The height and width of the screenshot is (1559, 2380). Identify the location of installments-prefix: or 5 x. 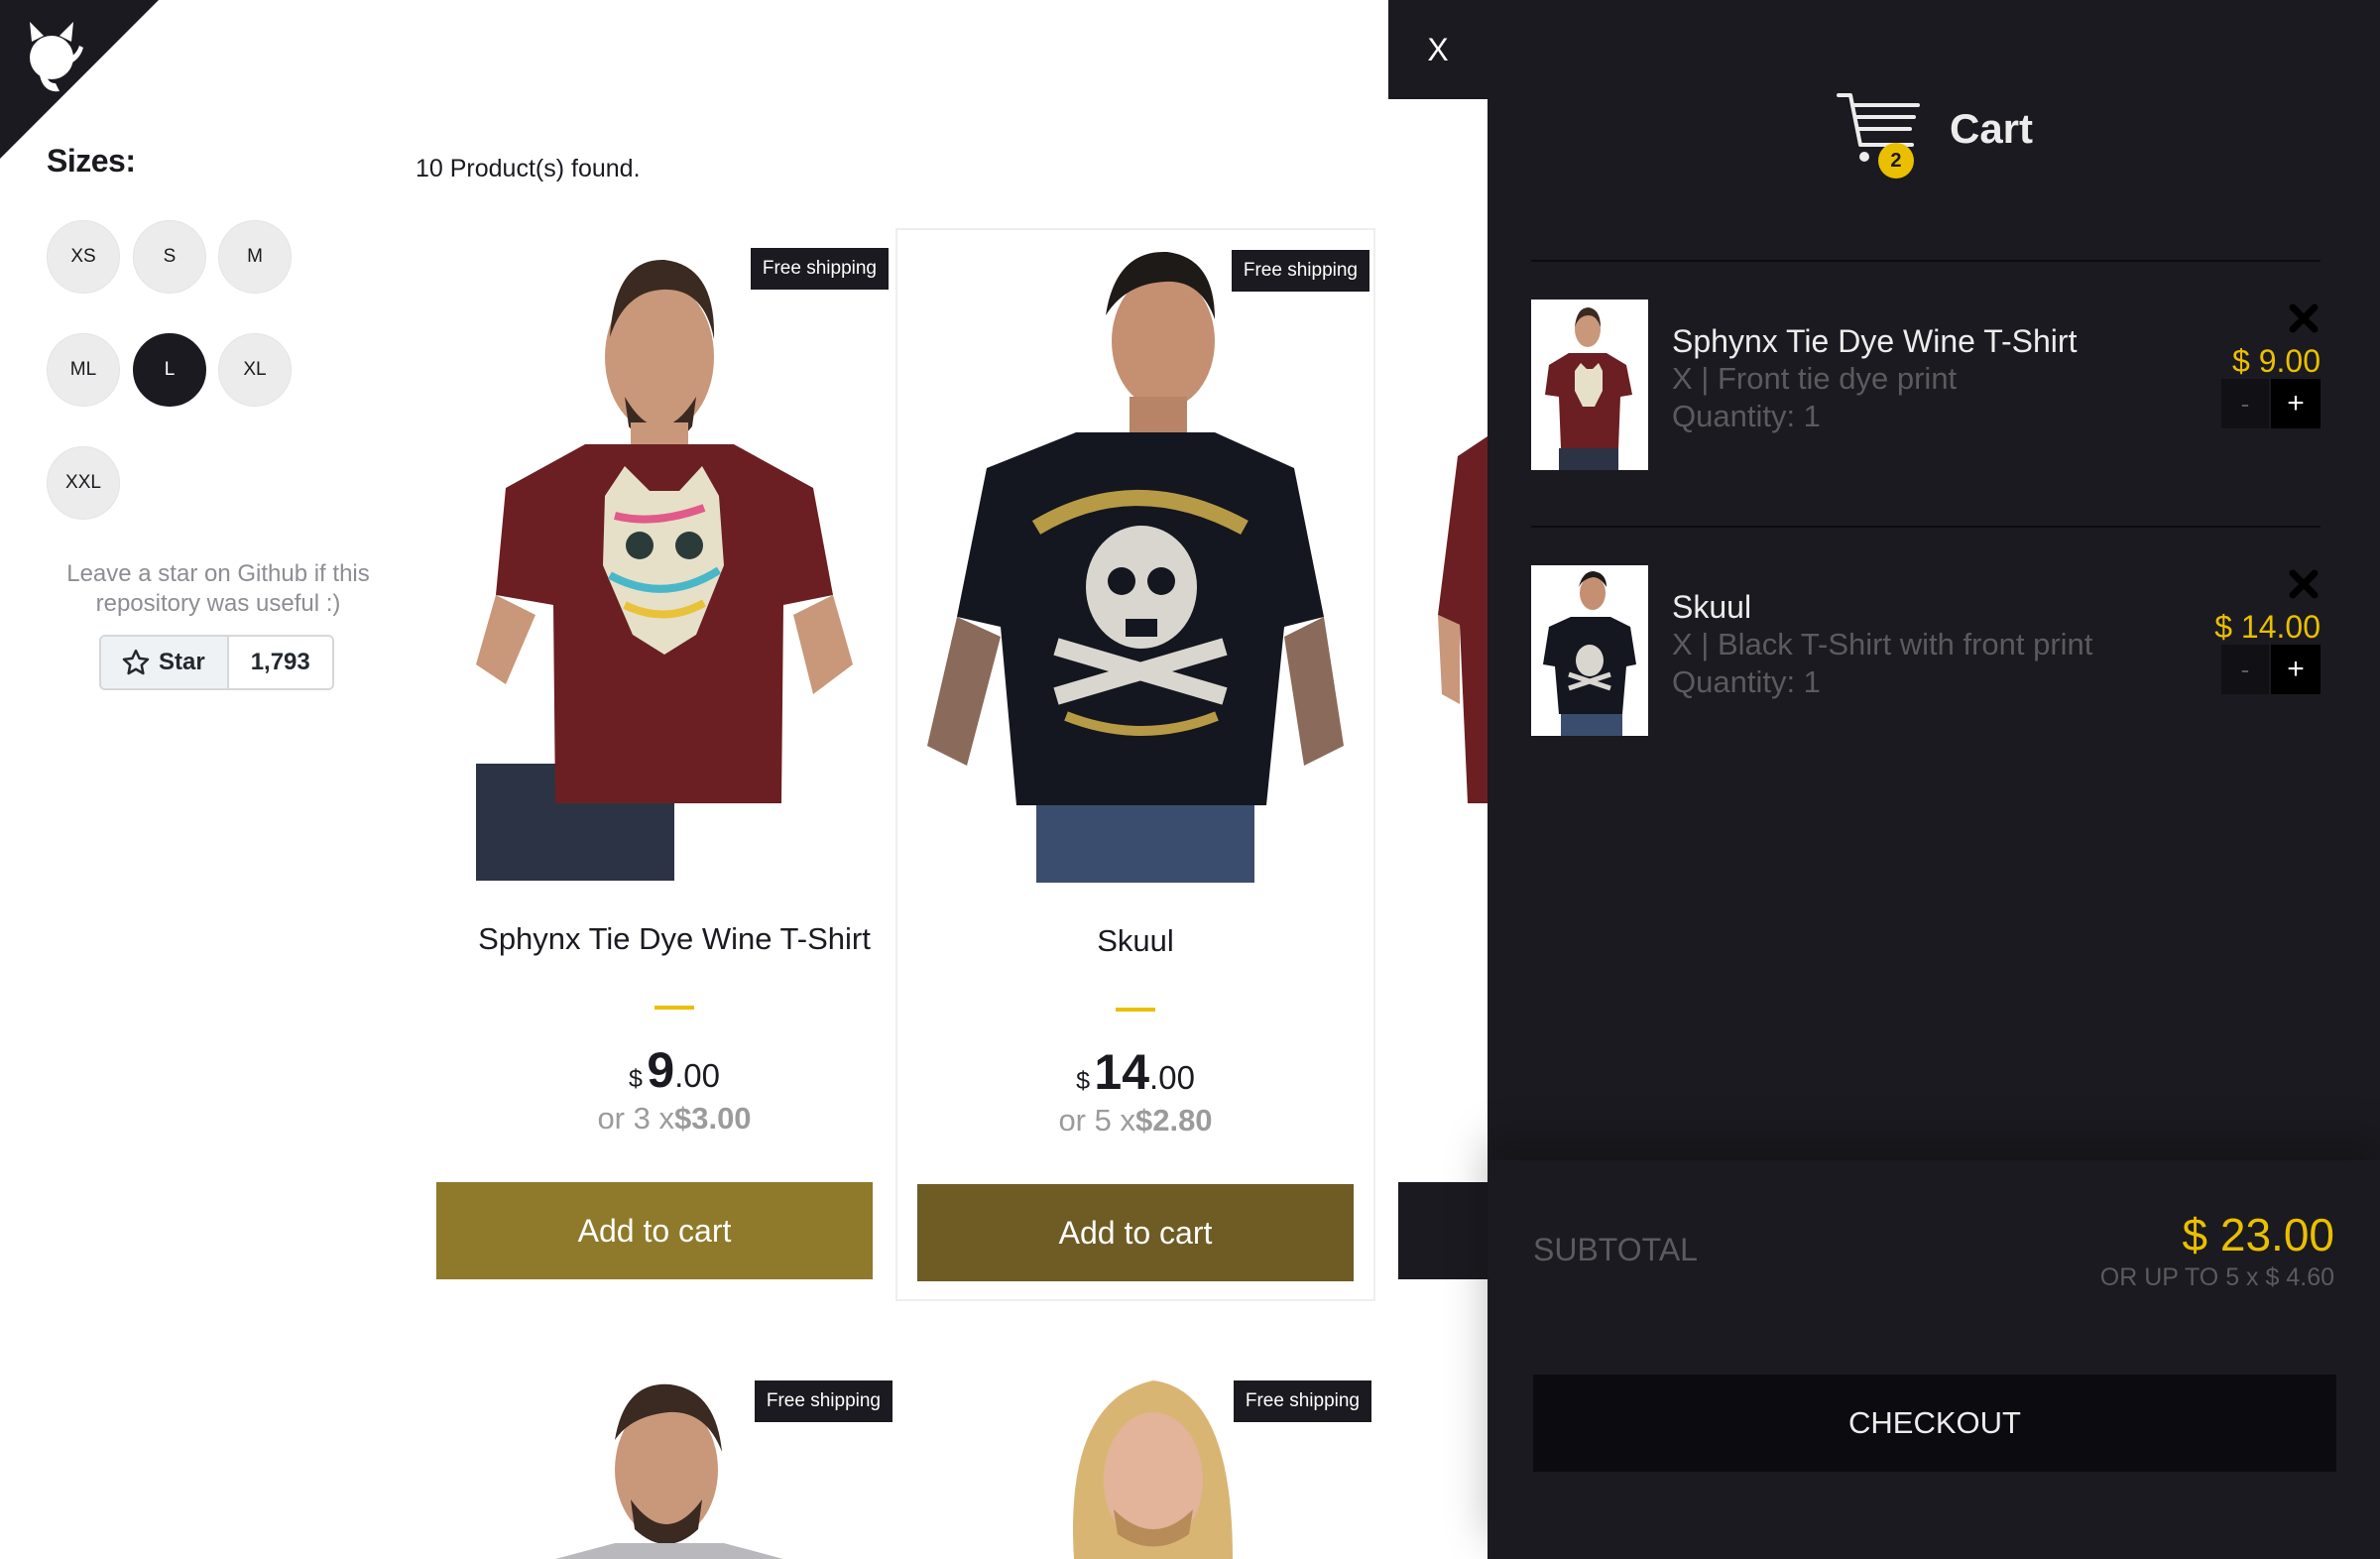
(1096, 1121).